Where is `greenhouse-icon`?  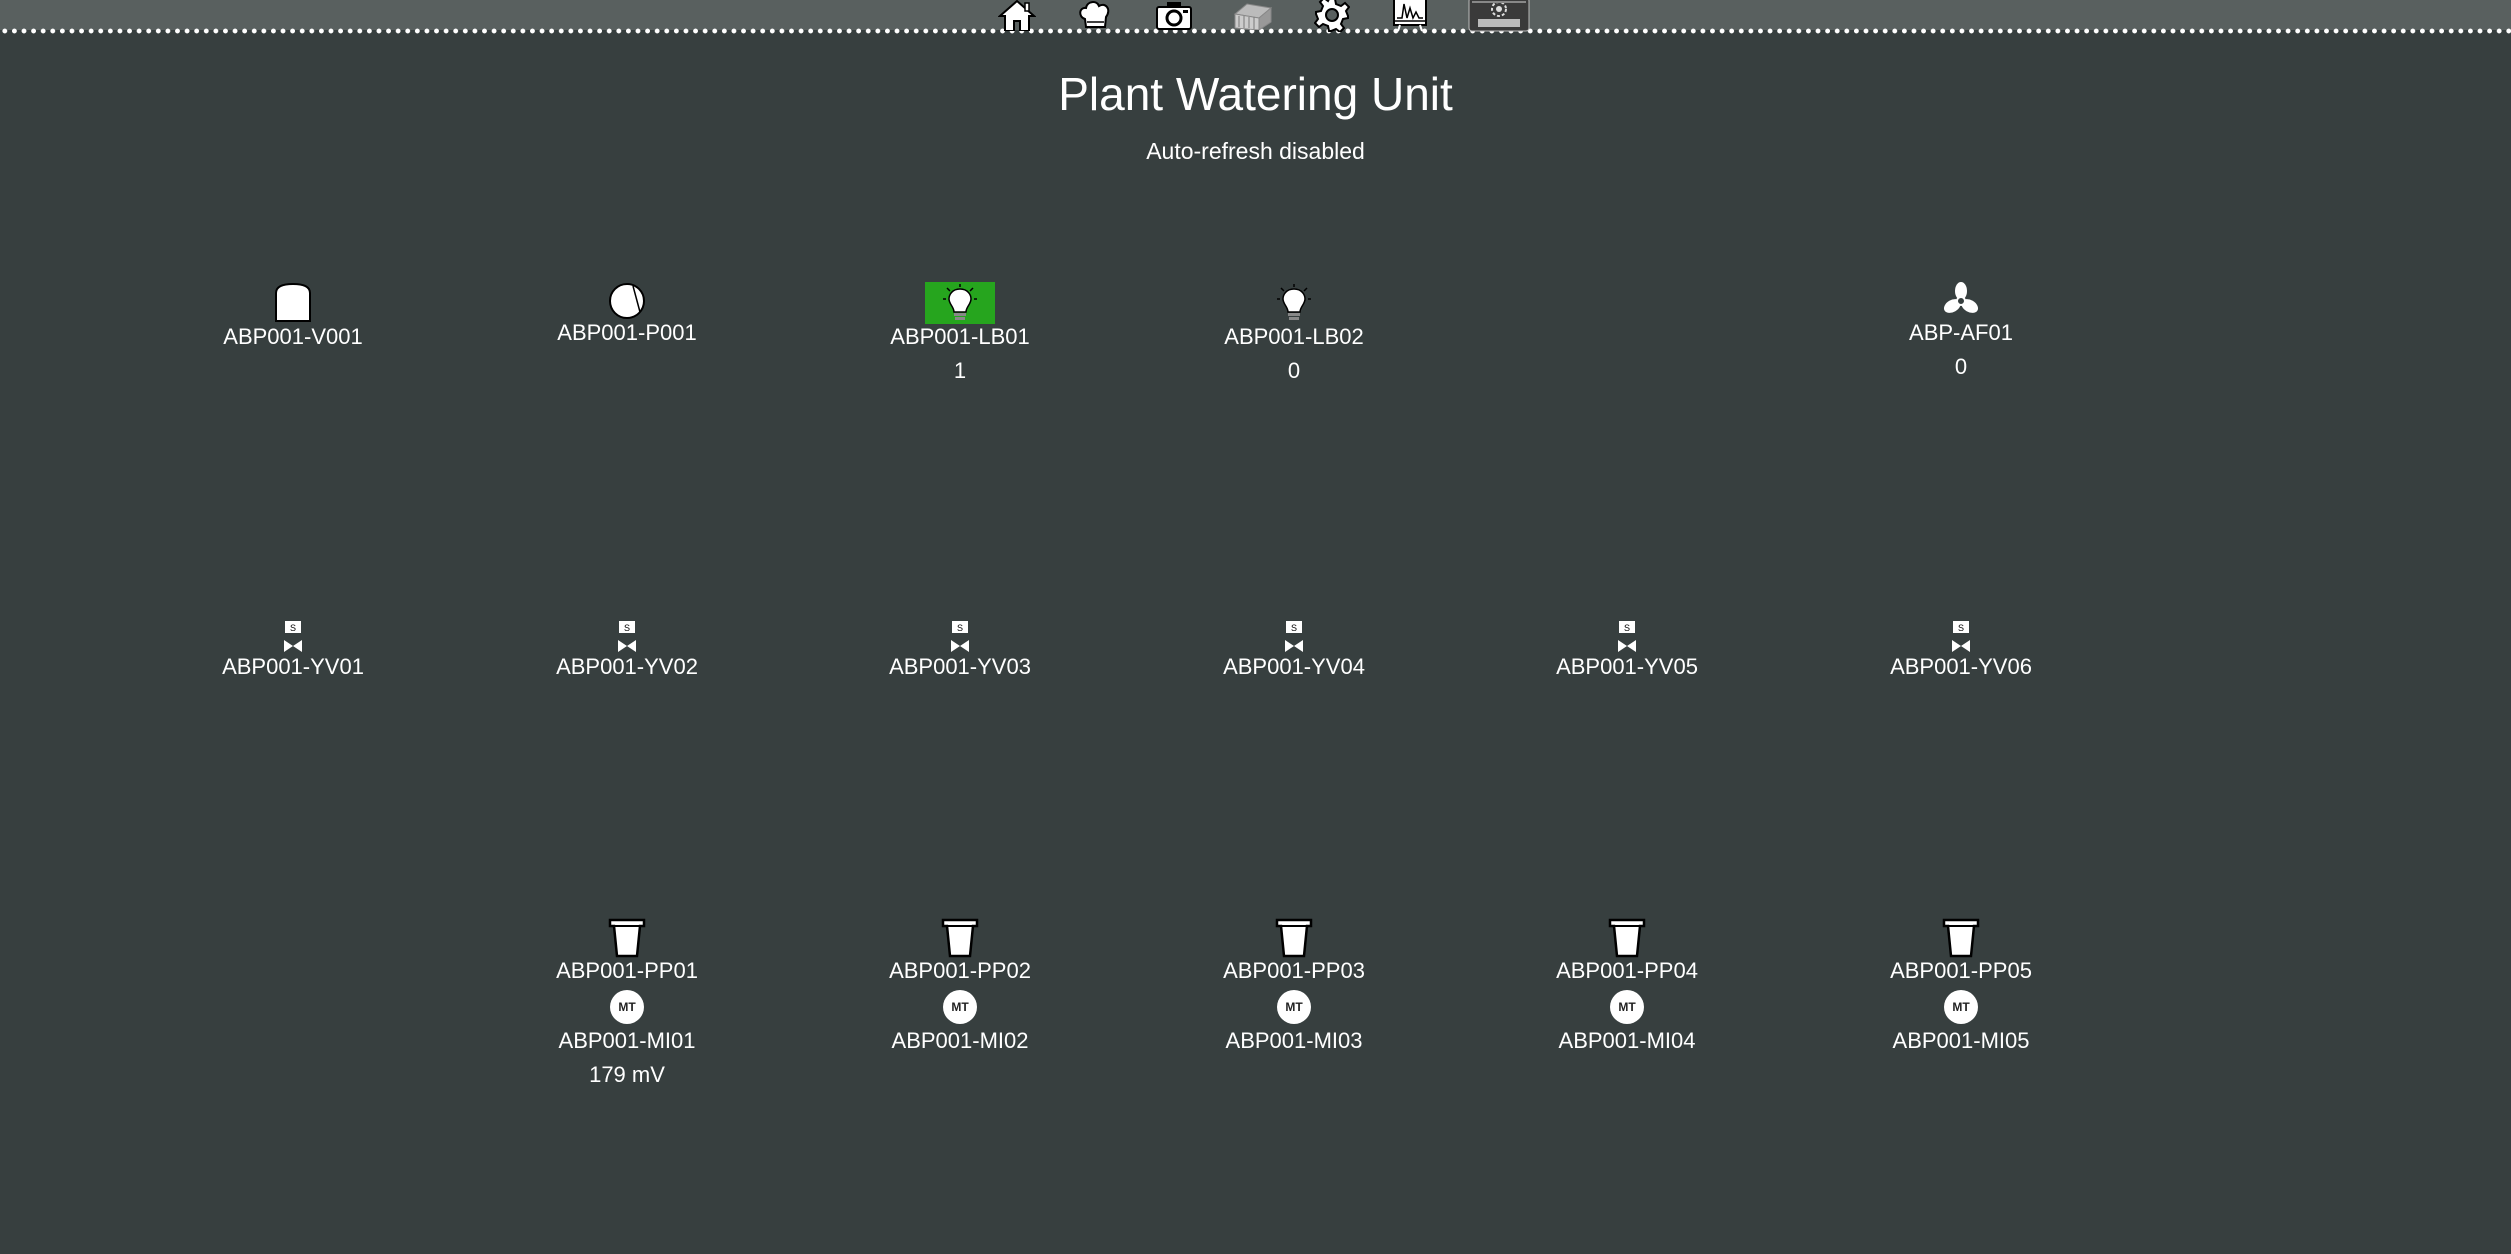
greenhouse-icon is located at coordinates (1253, 15).